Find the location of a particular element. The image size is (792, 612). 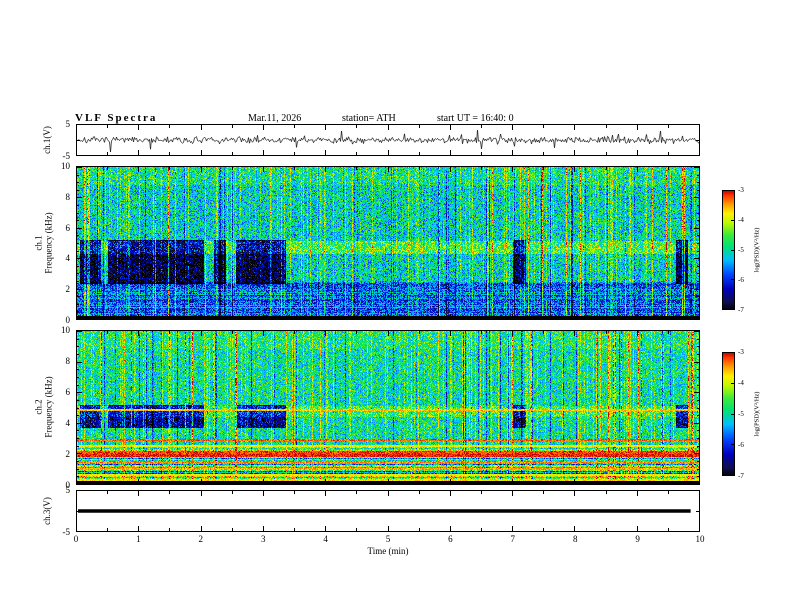

ch2-channel-label: ch.2 is located at coordinates (38, 407).